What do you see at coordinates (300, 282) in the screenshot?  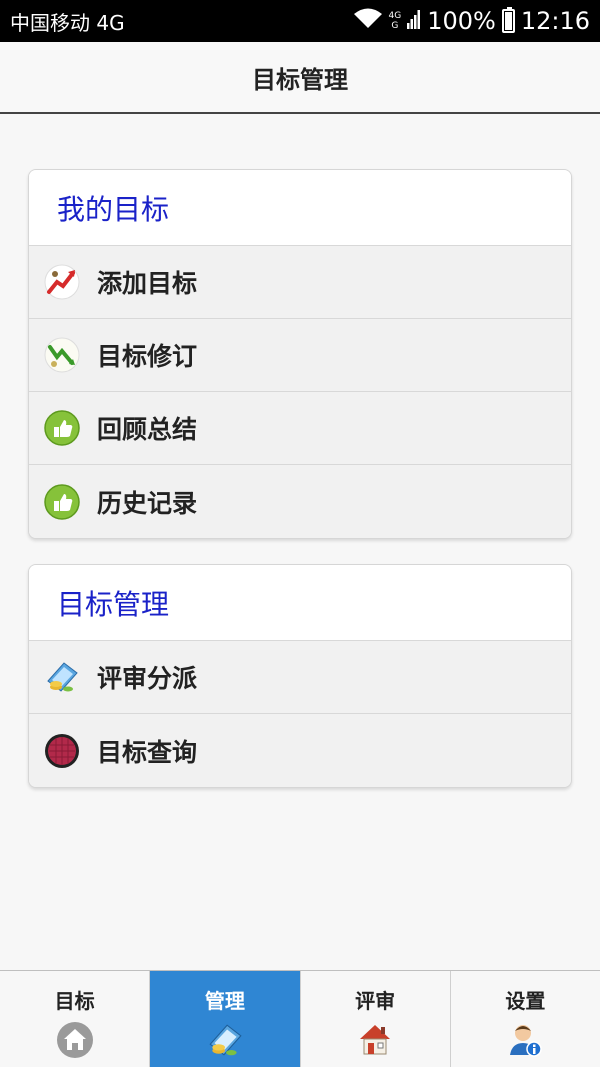 I see `menu-item-add-goal: 添加目标` at bounding box center [300, 282].